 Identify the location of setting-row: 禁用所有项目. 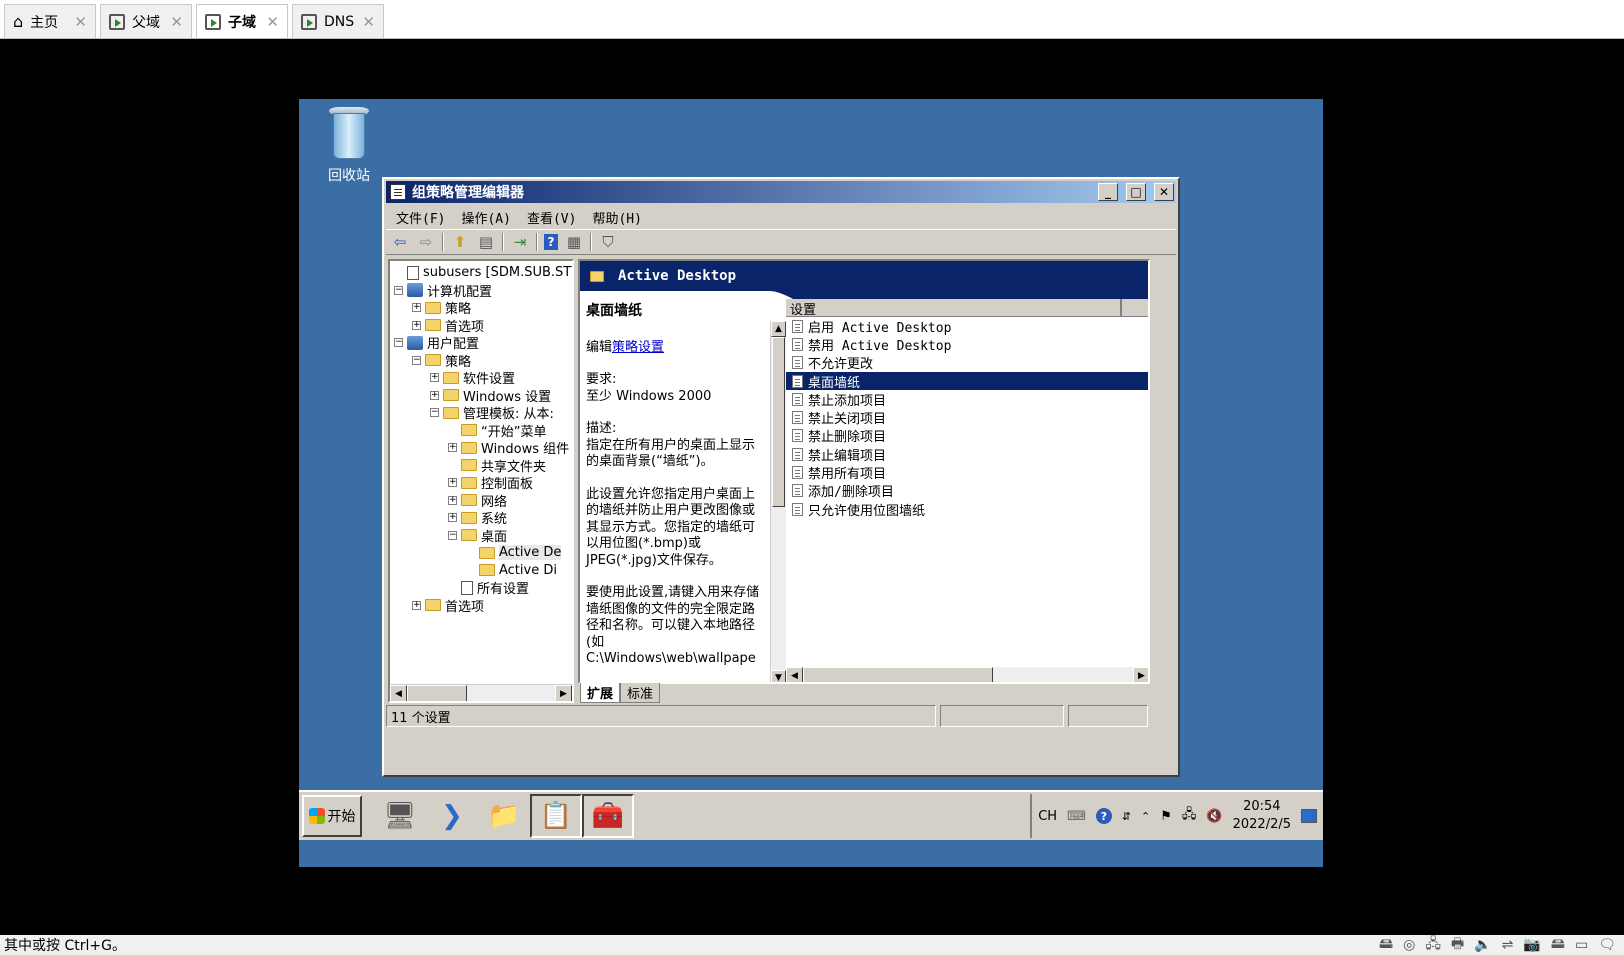
(967, 472).